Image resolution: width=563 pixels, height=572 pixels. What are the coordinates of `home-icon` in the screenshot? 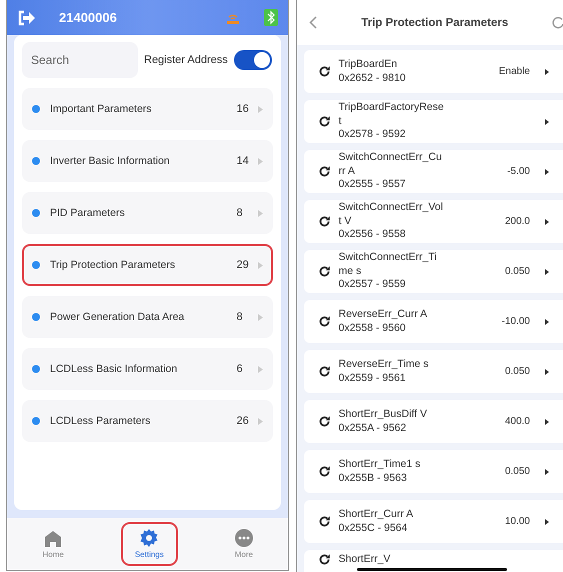 It's located at (53, 538).